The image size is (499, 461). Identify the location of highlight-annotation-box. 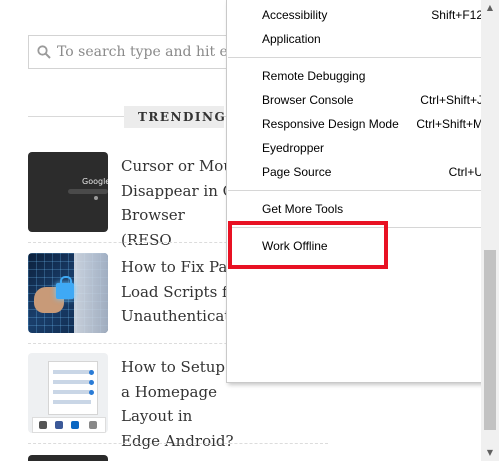
(308, 245).